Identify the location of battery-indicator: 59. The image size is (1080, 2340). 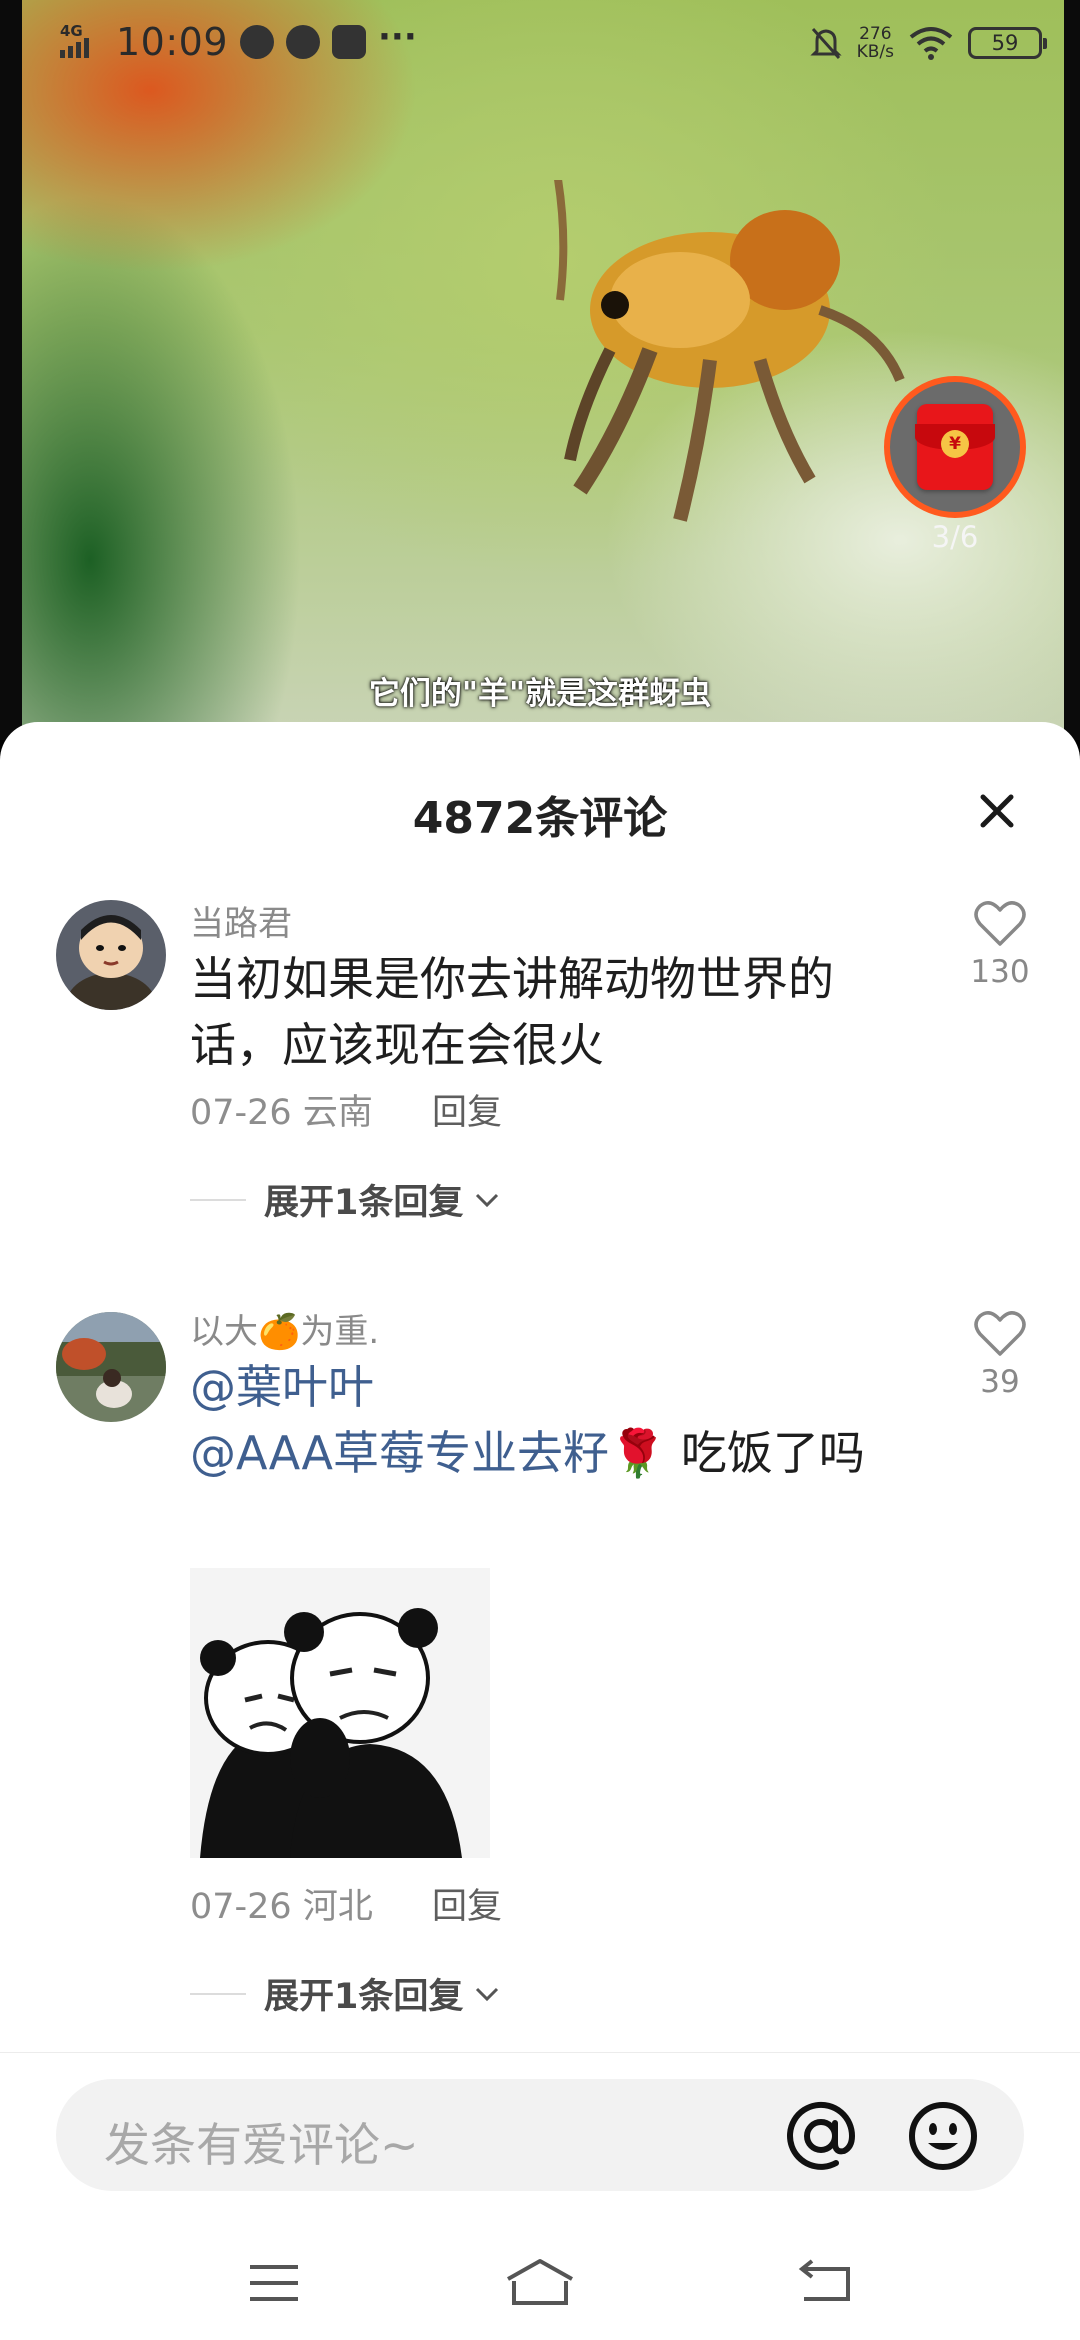
(1007, 43).